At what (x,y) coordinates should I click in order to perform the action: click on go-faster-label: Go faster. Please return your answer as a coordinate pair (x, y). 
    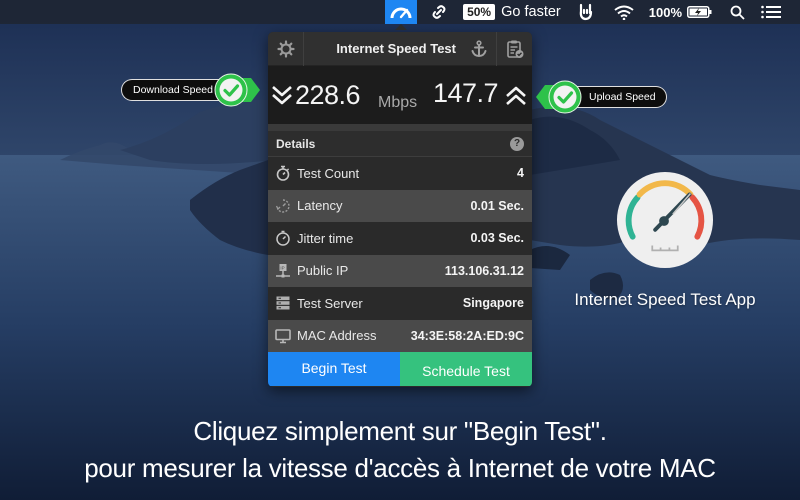
    Looking at the image, I should click on (531, 12).